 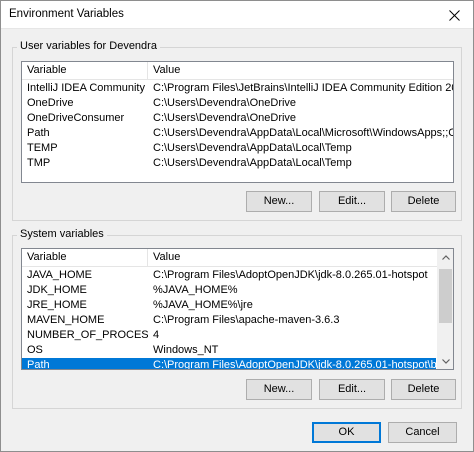 I want to click on system-list-header: Variable Value, so click(x=237, y=258).